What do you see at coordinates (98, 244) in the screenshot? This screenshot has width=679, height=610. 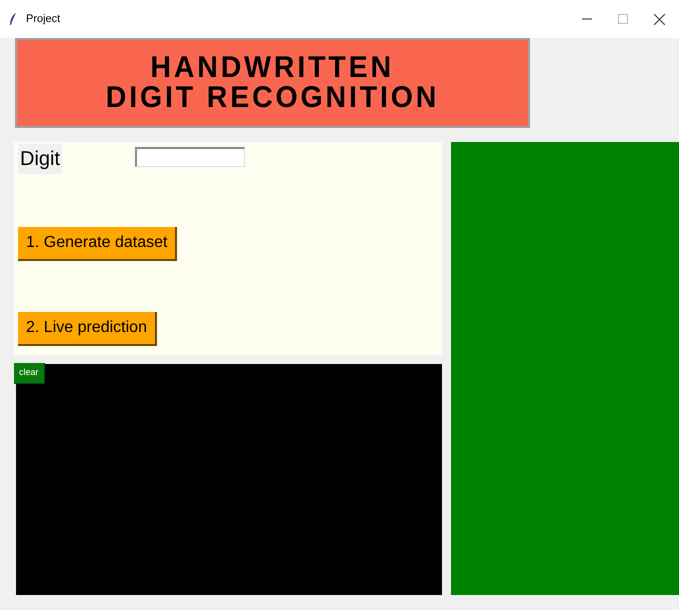 I see `generate-dataset-button: 1. Generate dataset` at bounding box center [98, 244].